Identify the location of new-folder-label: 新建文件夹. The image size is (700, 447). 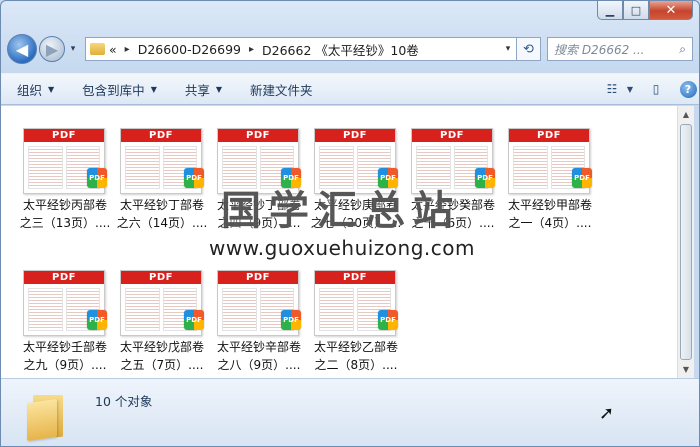
(281, 90).